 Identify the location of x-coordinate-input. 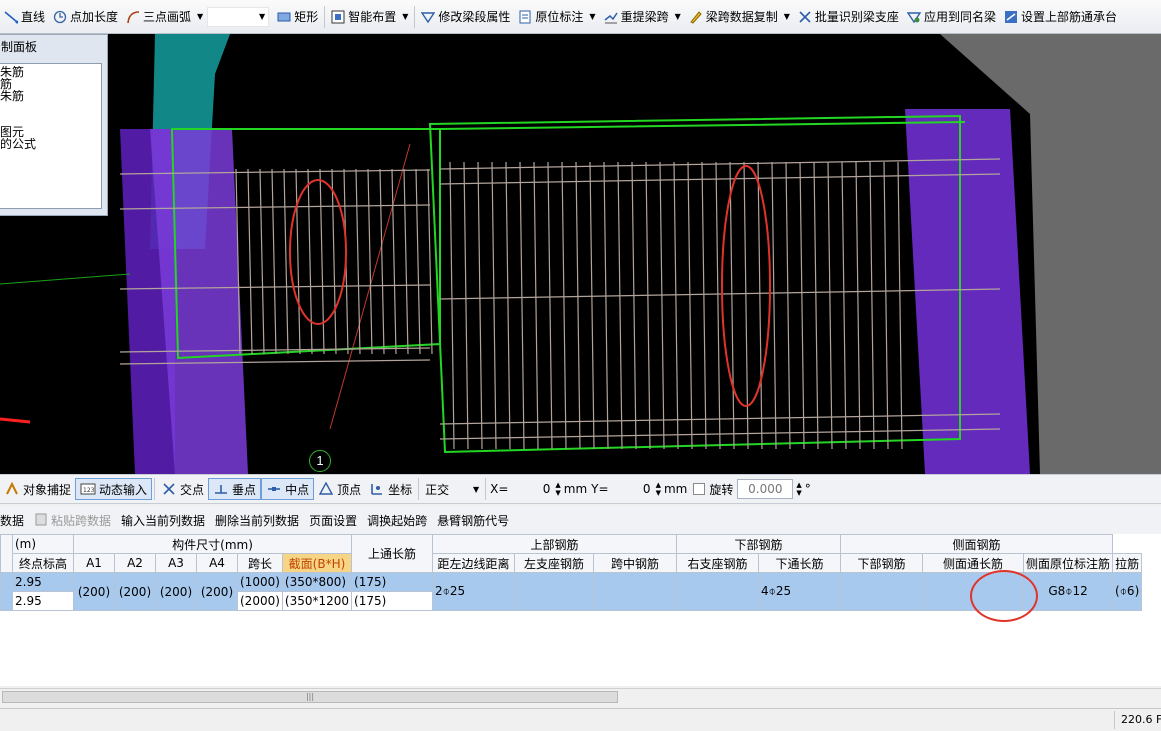
(530, 489).